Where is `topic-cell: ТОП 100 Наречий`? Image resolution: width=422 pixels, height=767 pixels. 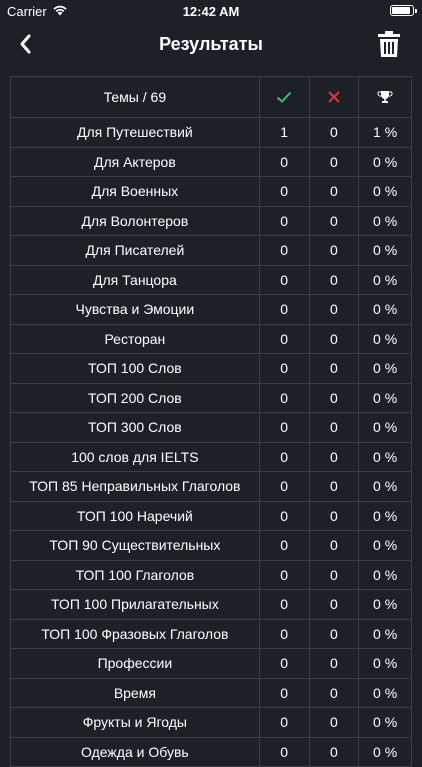
topic-cell: ТОП 100 Наречий is located at coordinates (135, 516).